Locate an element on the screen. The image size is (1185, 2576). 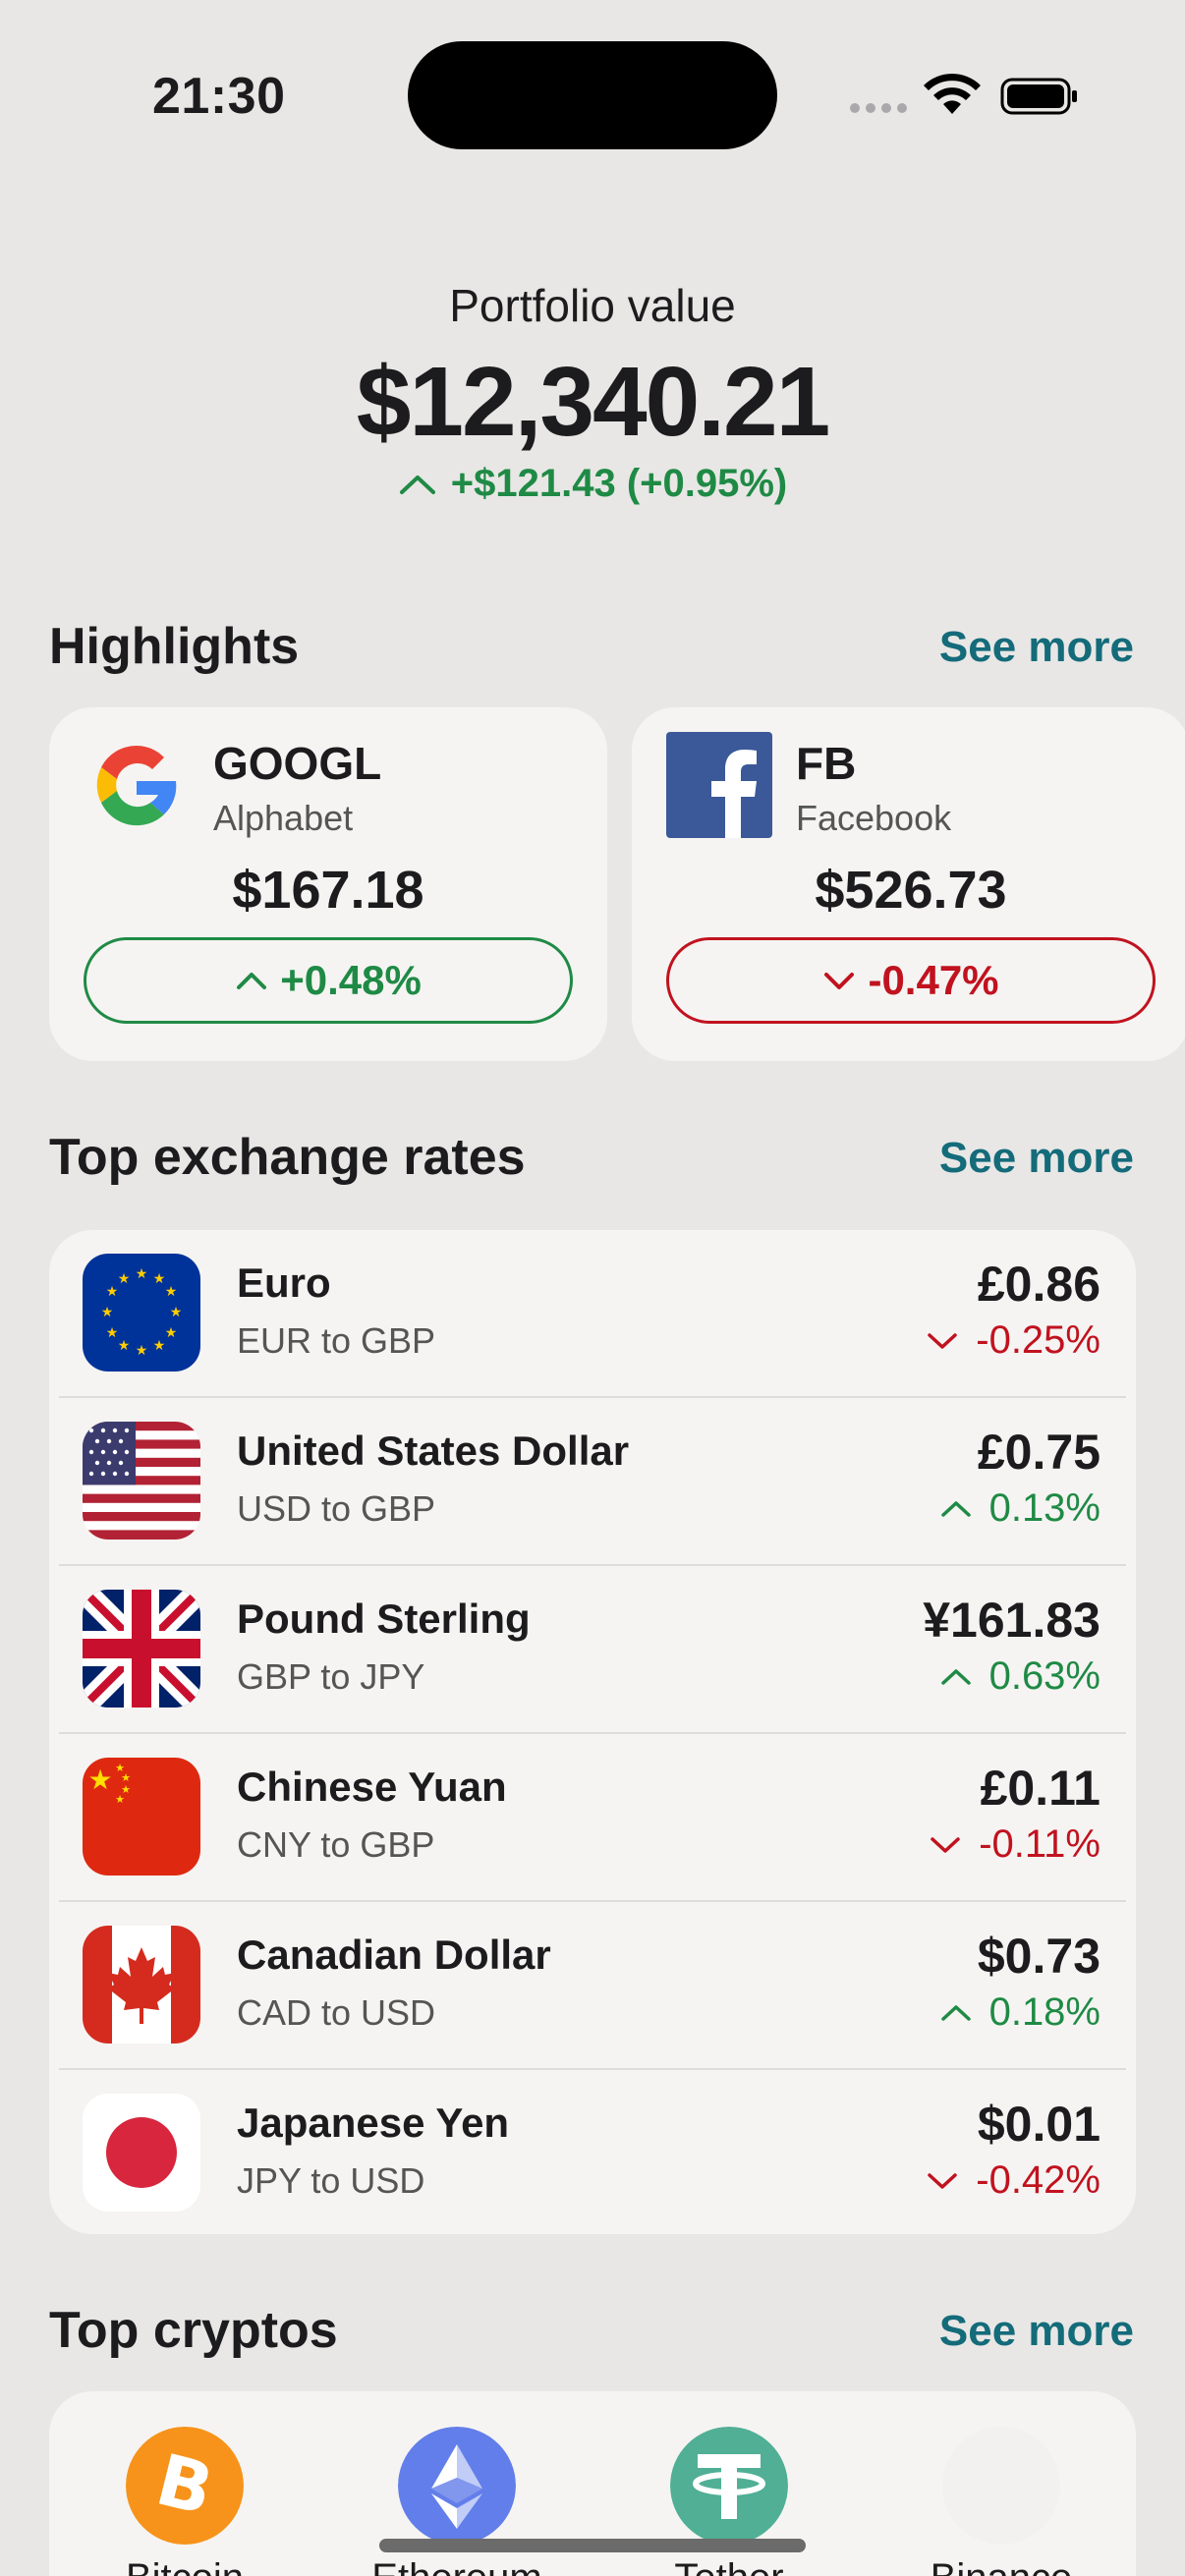
rate-change: -0.25% is located at coordinates (1014, 1340).